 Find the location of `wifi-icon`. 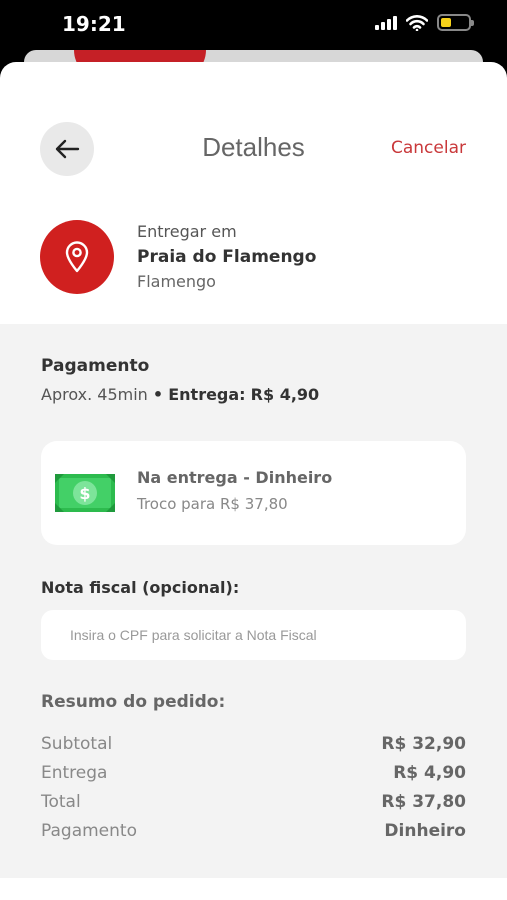

wifi-icon is located at coordinates (417, 22).